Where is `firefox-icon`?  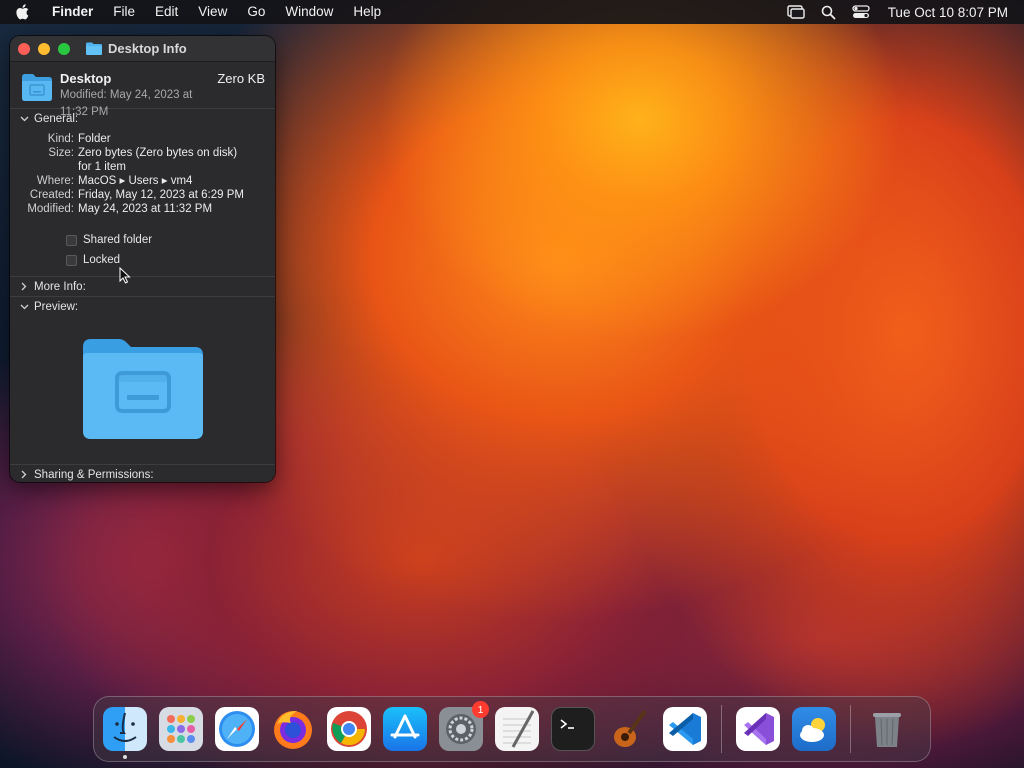
firefox-icon is located at coordinates (293, 729).